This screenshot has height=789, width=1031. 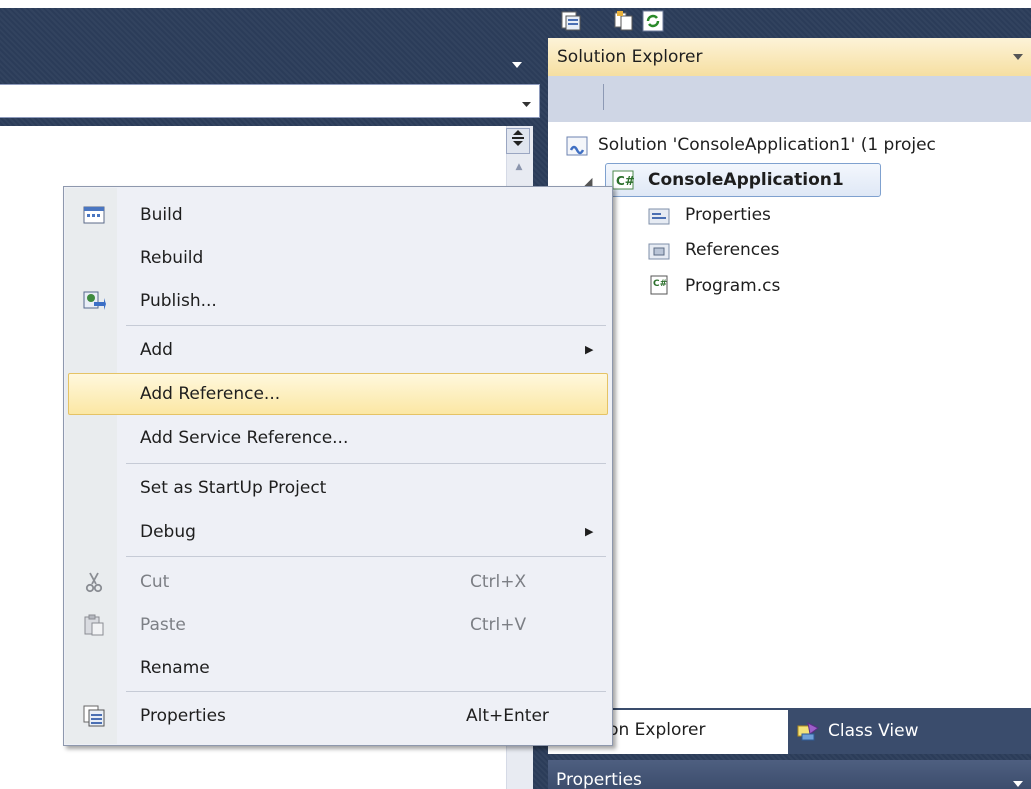 What do you see at coordinates (94, 300) in the screenshot?
I see `publish-icon` at bounding box center [94, 300].